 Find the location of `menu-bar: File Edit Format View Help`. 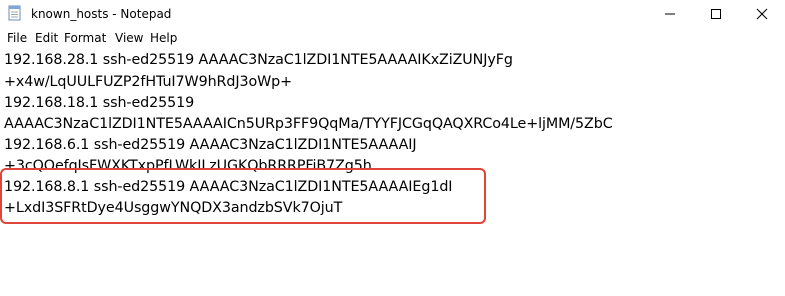

menu-bar: File Edit Format View Help is located at coordinates (392, 38).